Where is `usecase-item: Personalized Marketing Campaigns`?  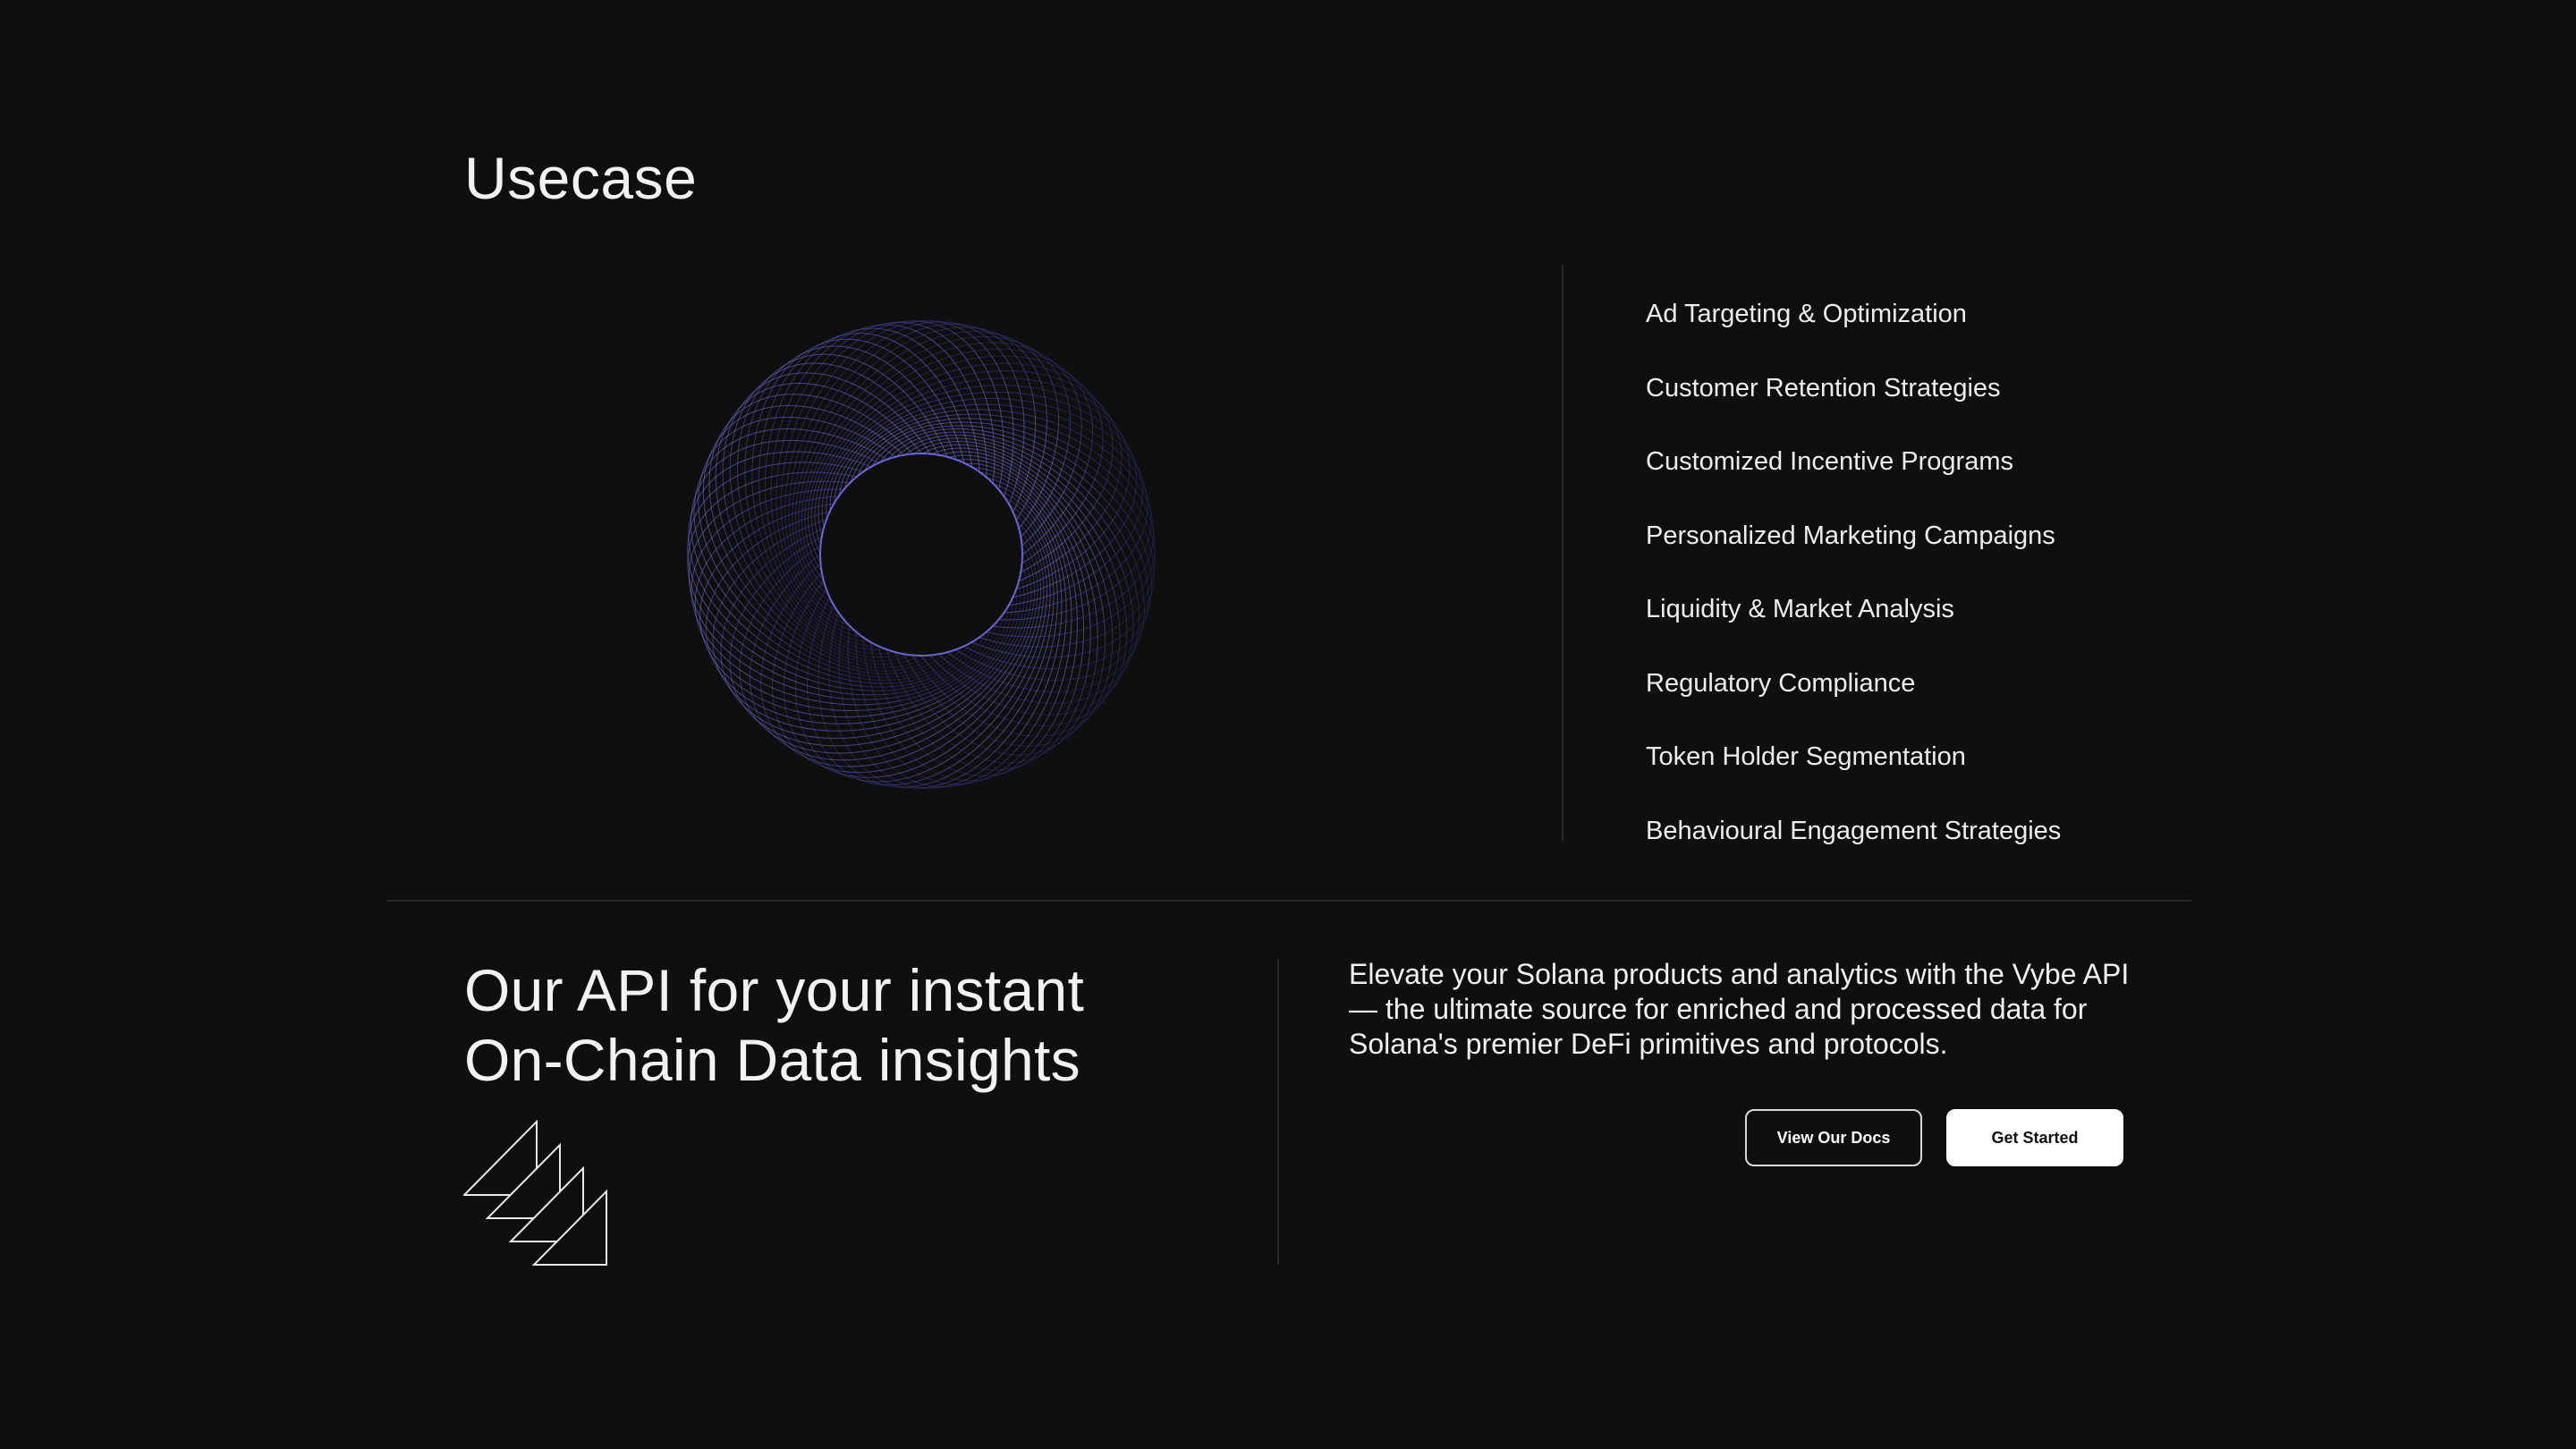
usecase-item: Personalized Marketing Campaigns is located at coordinates (1850, 535).